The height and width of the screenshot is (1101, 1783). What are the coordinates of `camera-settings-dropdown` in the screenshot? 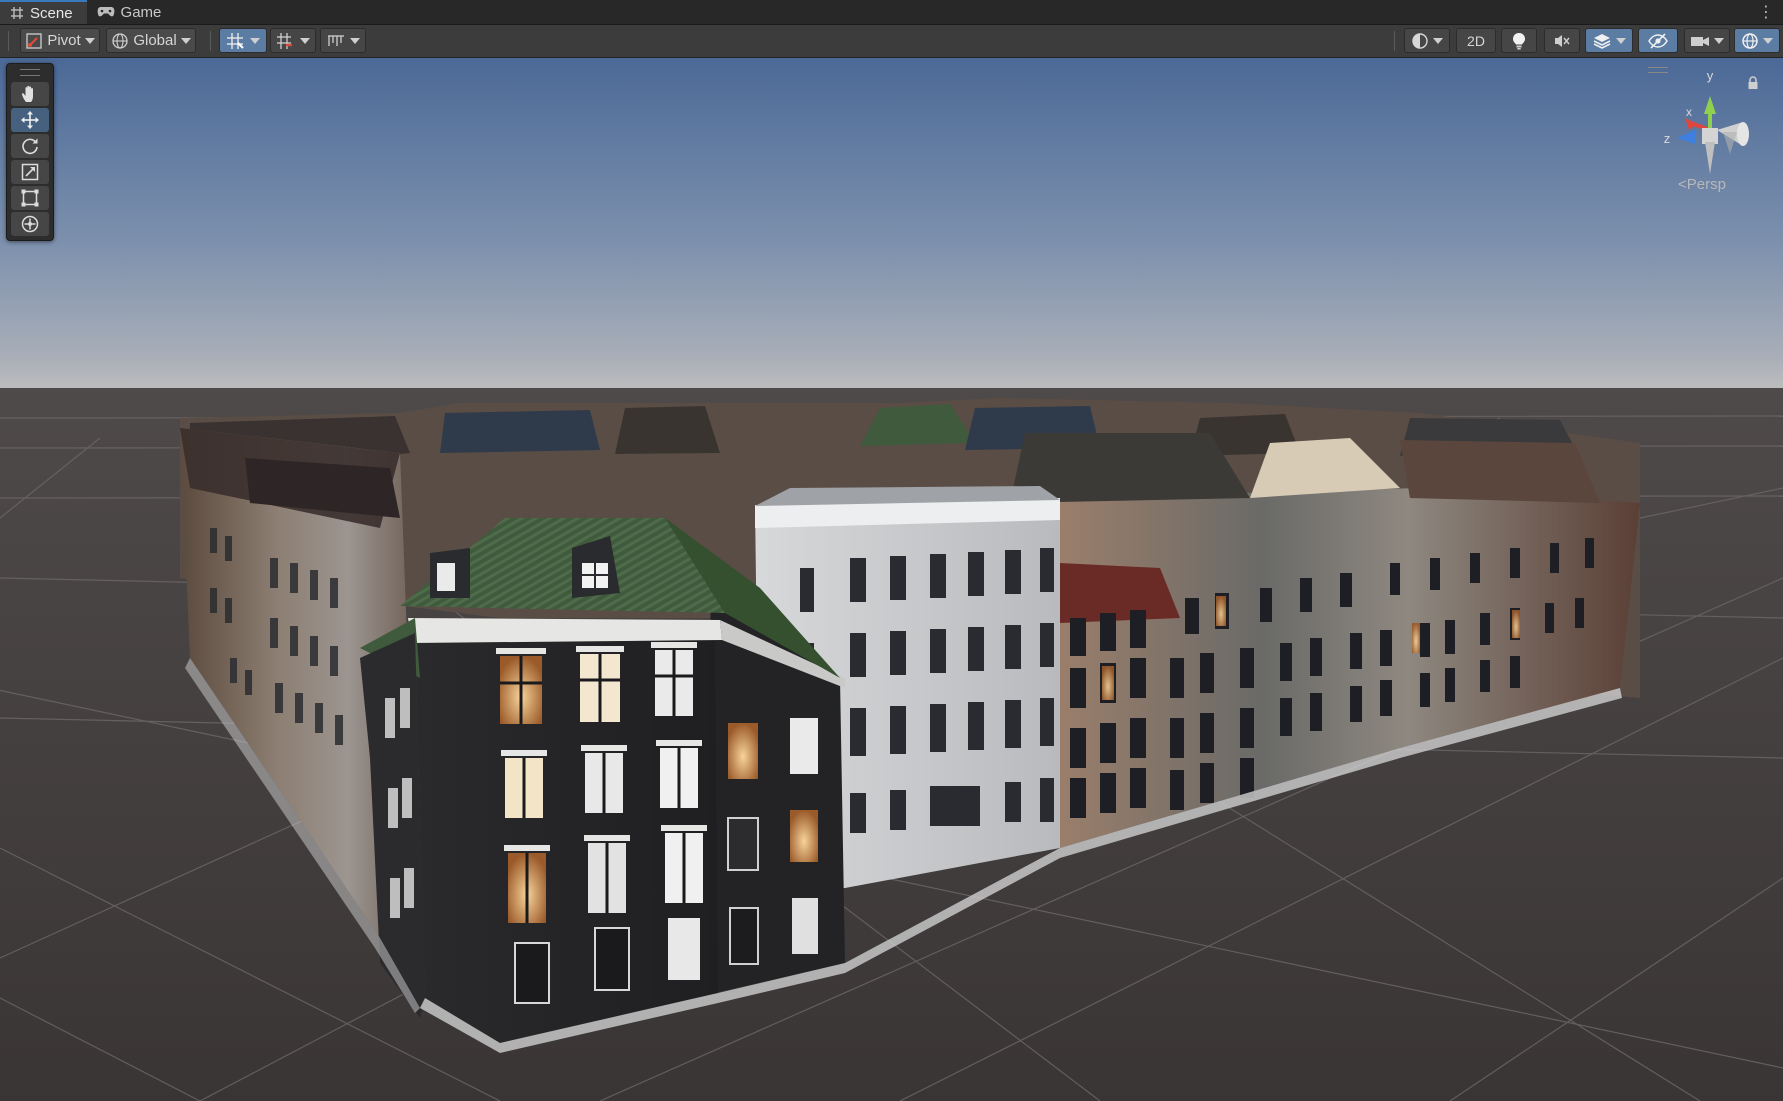 It's located at (1707, 40).